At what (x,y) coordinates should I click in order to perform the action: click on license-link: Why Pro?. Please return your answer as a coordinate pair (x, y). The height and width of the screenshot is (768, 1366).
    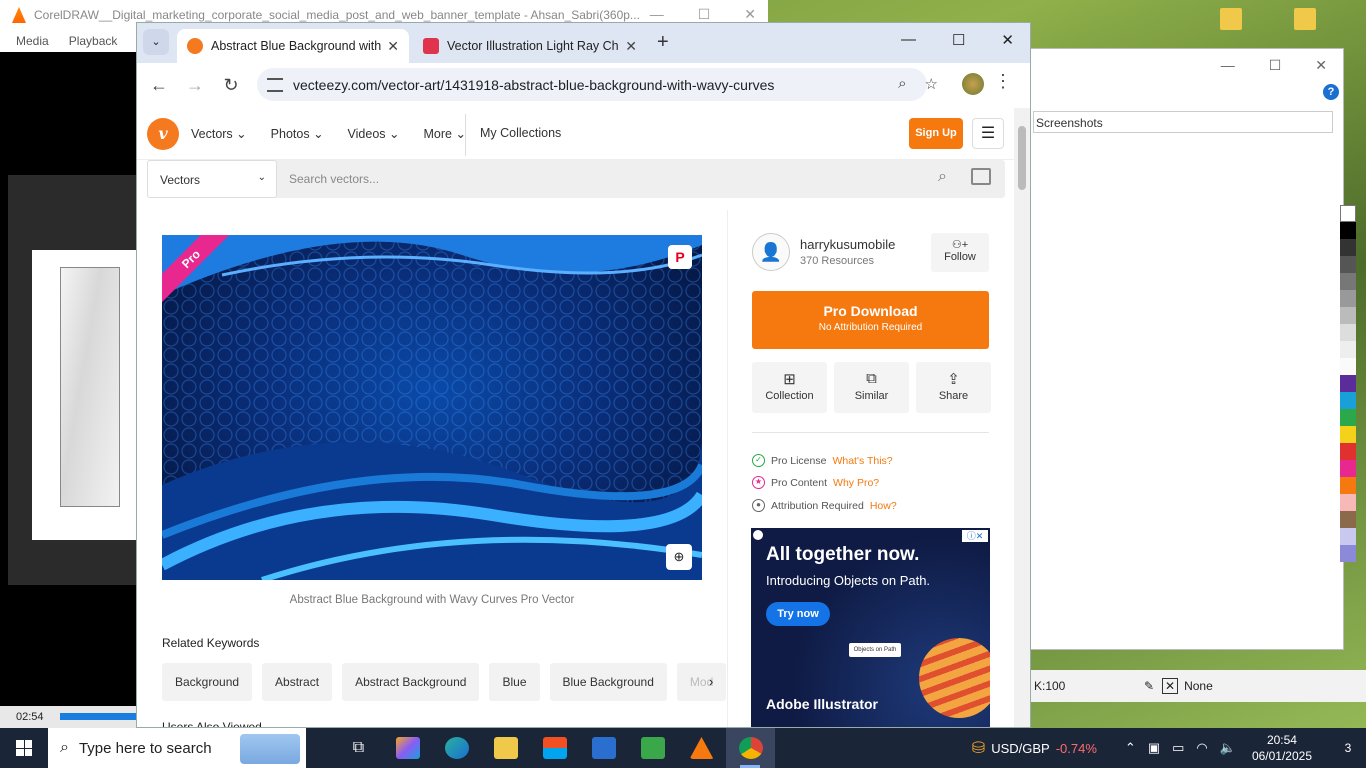
    Looking at the image, I should click on (856, 483).